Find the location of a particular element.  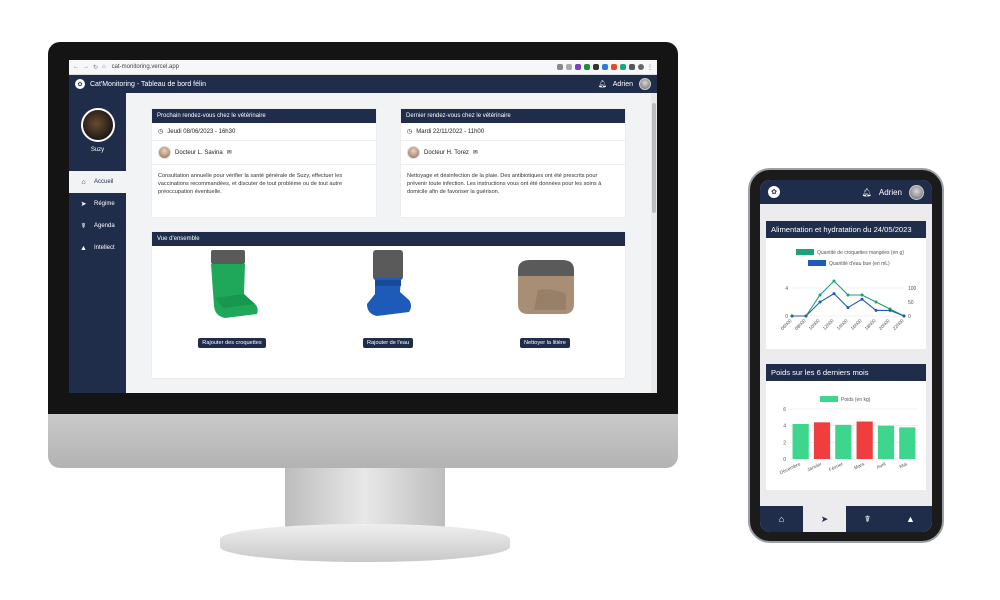

legend-label: Quantité de croquettes mangées (en g) is located at coordinates (860, 253).